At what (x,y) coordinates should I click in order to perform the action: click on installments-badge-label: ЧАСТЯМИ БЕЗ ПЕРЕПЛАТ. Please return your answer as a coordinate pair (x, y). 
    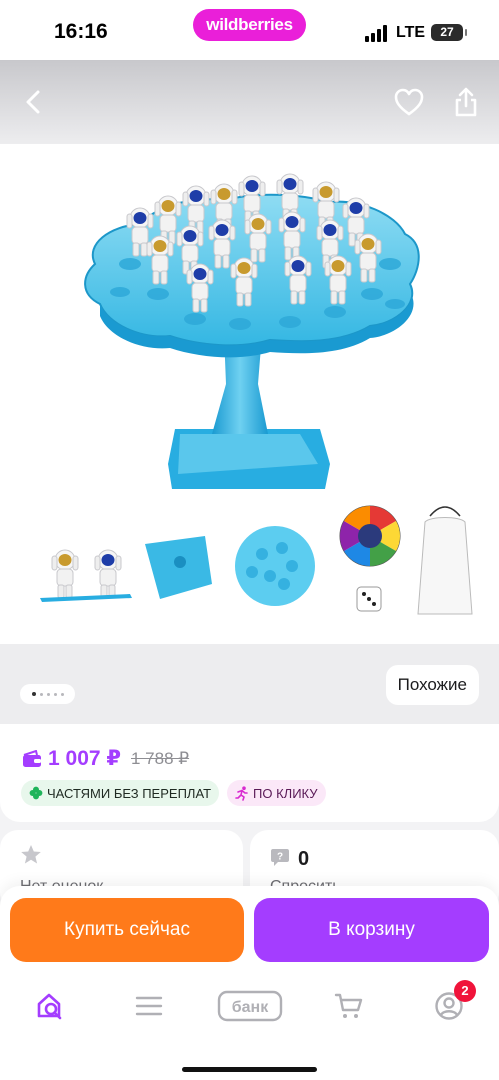
    Looking at the image, I should click on (129, 793).